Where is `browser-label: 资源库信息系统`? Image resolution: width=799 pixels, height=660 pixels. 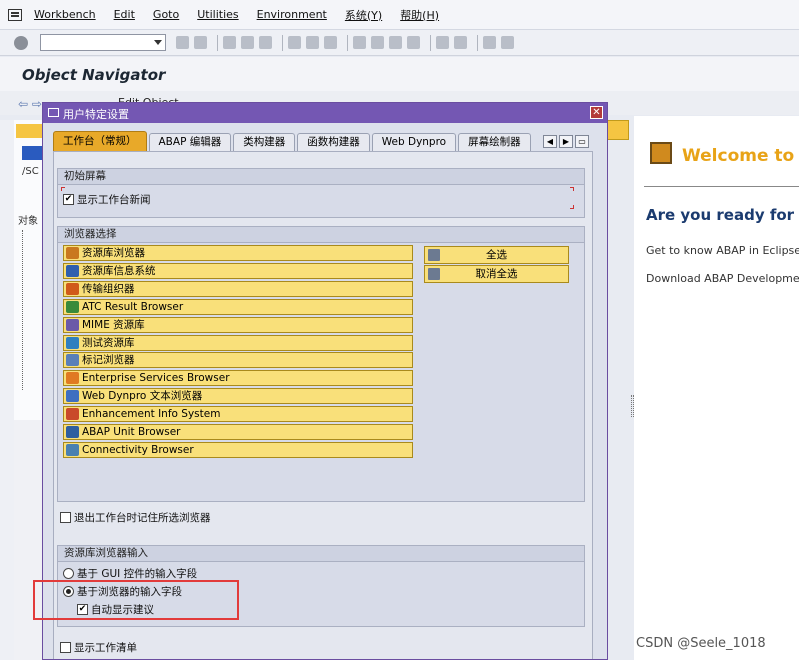
browser-label: 资源库信息系统 is located at coordinates (119, 270).